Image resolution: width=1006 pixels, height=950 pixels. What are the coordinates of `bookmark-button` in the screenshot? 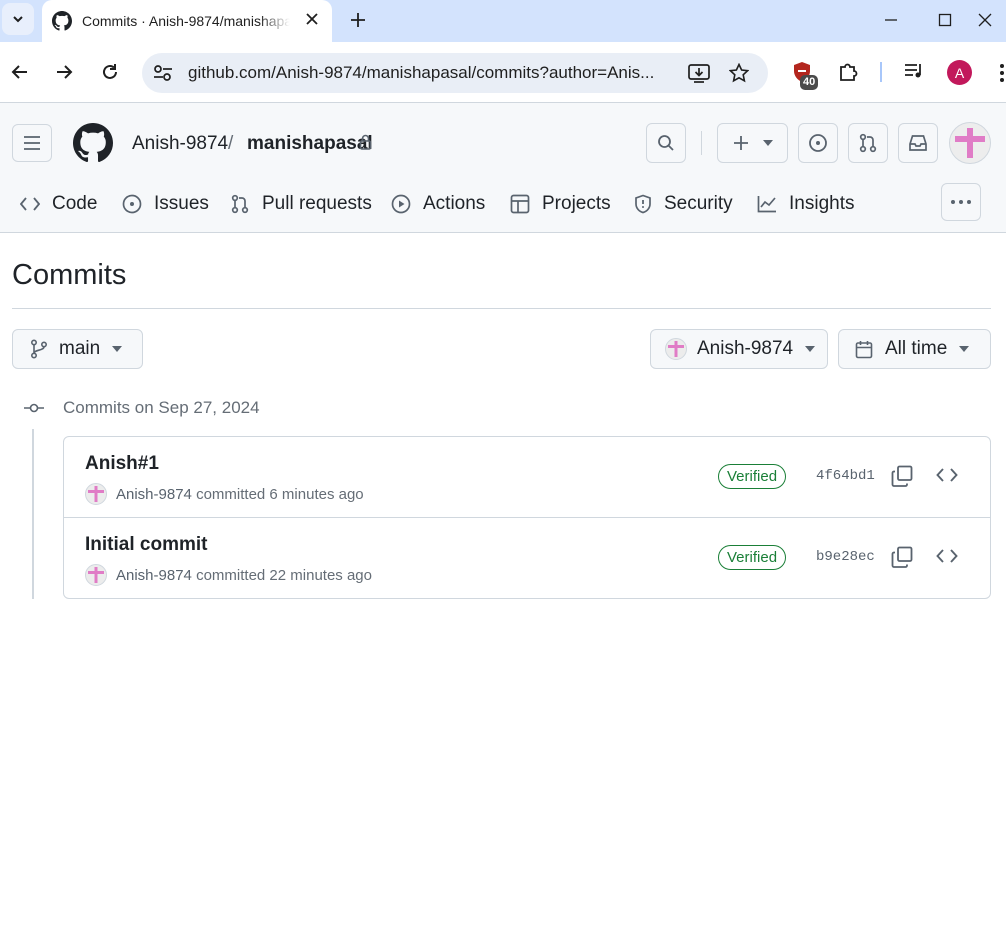 It's located at (739, 73).